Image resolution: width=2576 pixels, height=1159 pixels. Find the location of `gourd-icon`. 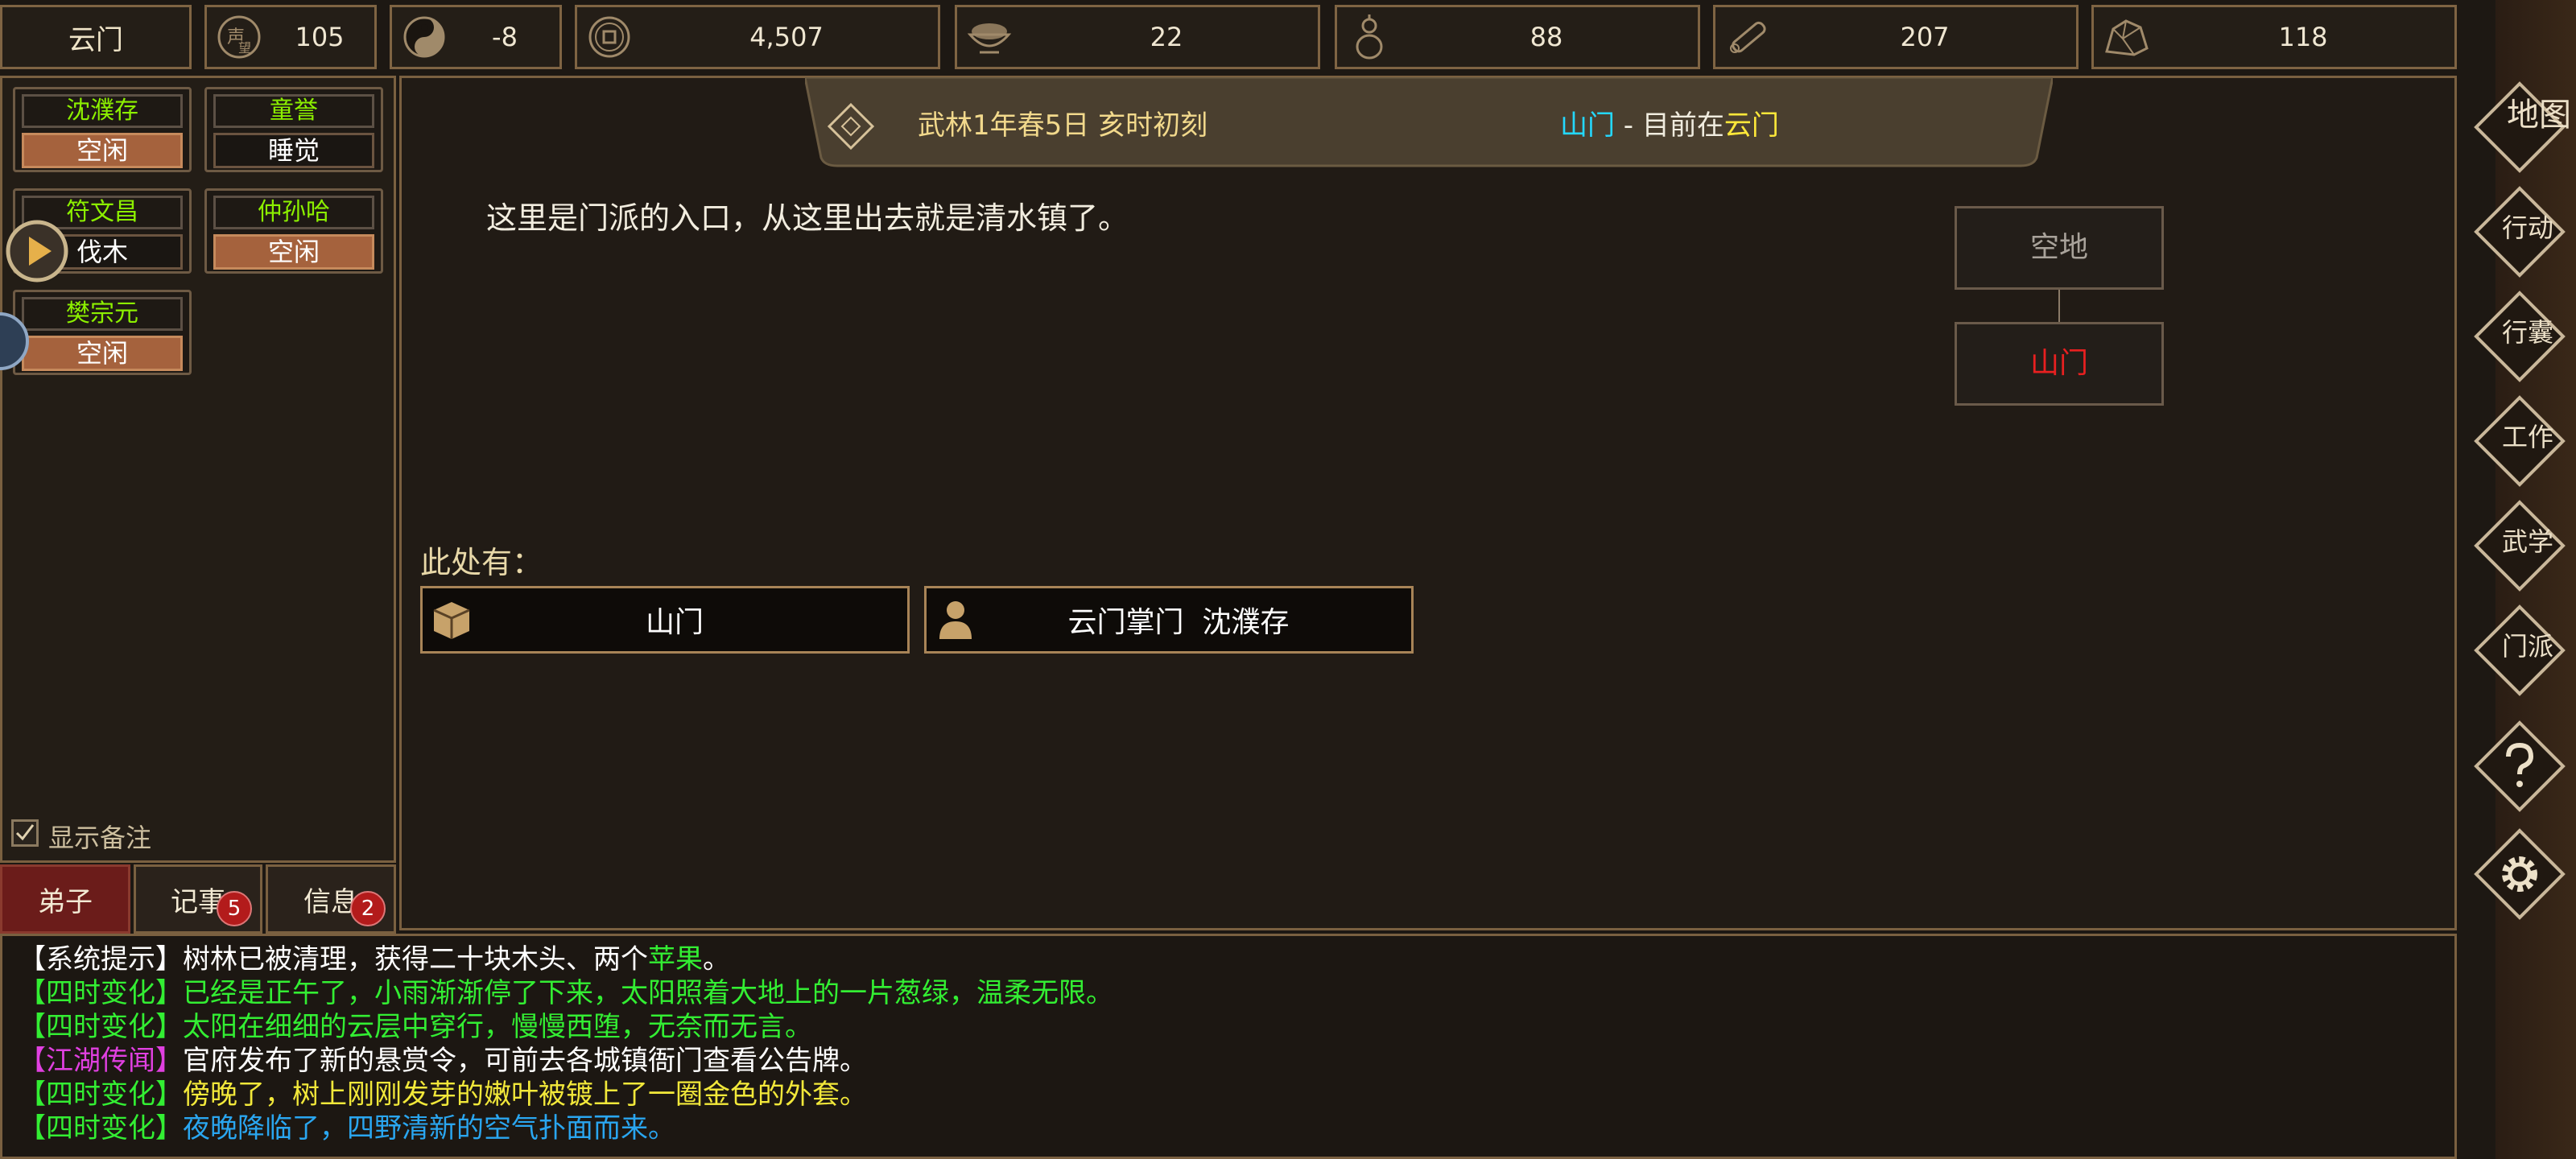

gourd-icon is located at coordinates (1369, 37).